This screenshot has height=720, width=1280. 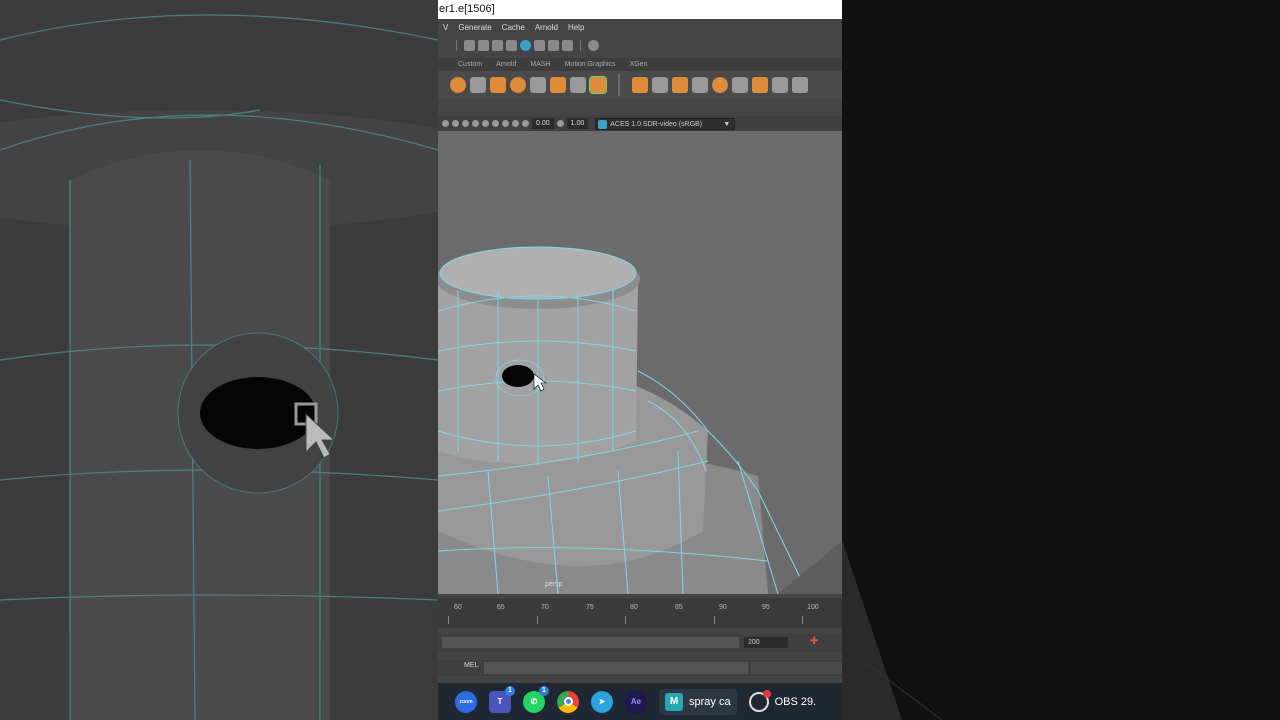 What do you see at coordinates (640, 613) in the screenshot?
I see `time-slider: 60 65 70 75 80 85 90 95 100` at bounding box center [640, 613].